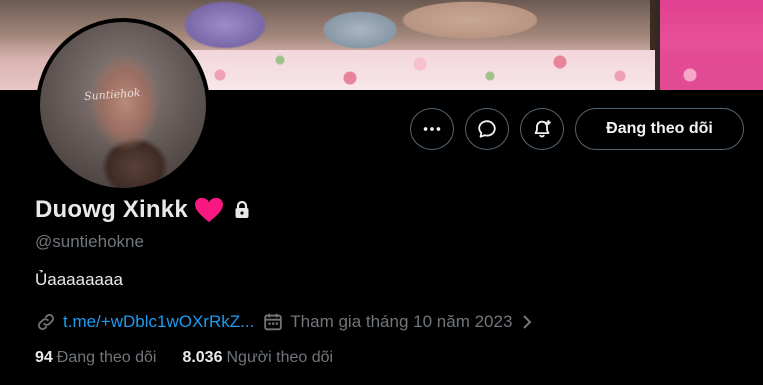 This screenshot has height=385, width=763. Describe the element at coordinates (89, 241) in the screenshot. I see `profile-handle: @suntiehokne` at that location.